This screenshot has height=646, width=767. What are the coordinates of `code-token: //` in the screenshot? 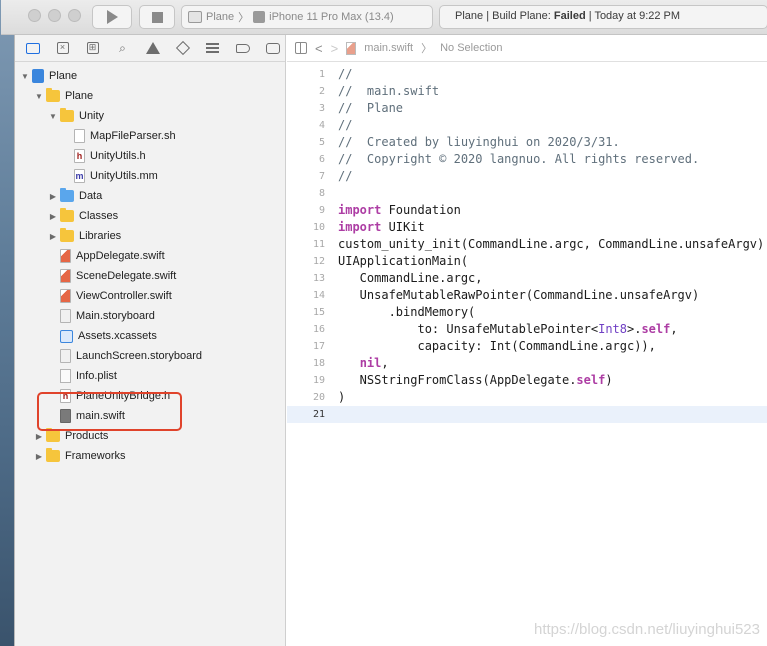 It's located at (345, 176).